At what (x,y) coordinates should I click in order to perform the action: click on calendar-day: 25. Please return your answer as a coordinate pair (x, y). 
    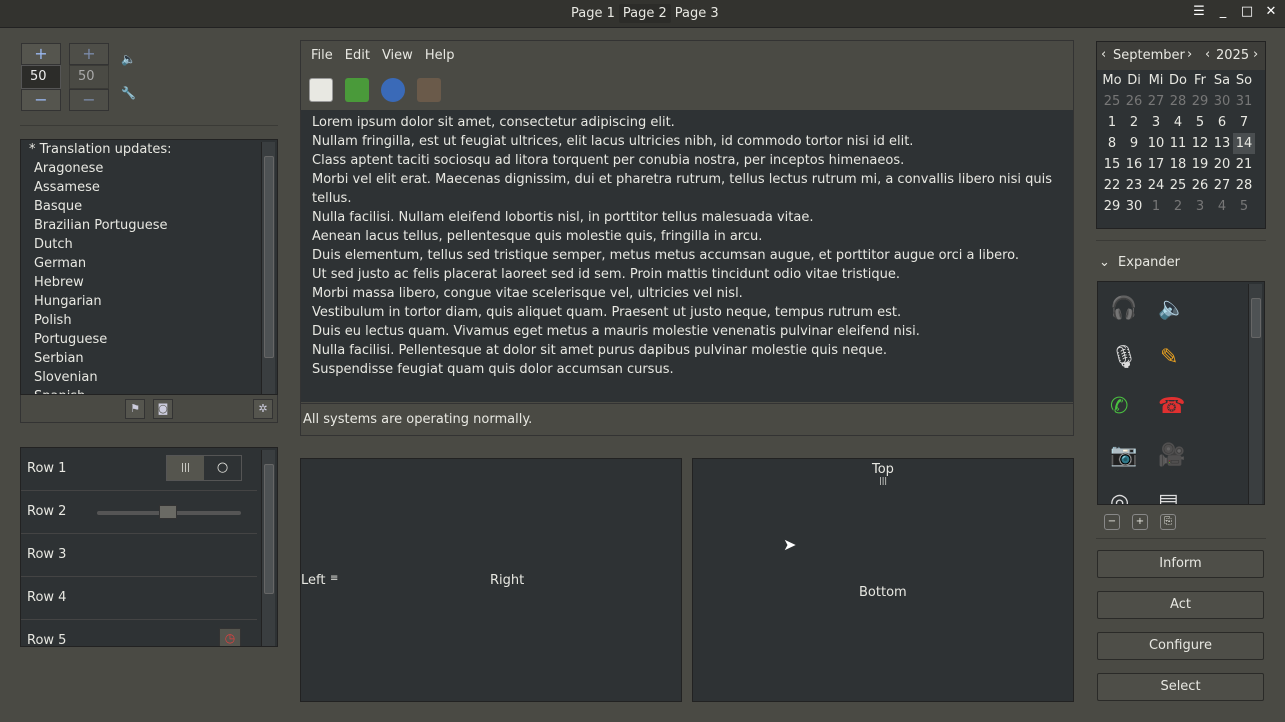
    Looking at the image, I should click on (1112, 101).